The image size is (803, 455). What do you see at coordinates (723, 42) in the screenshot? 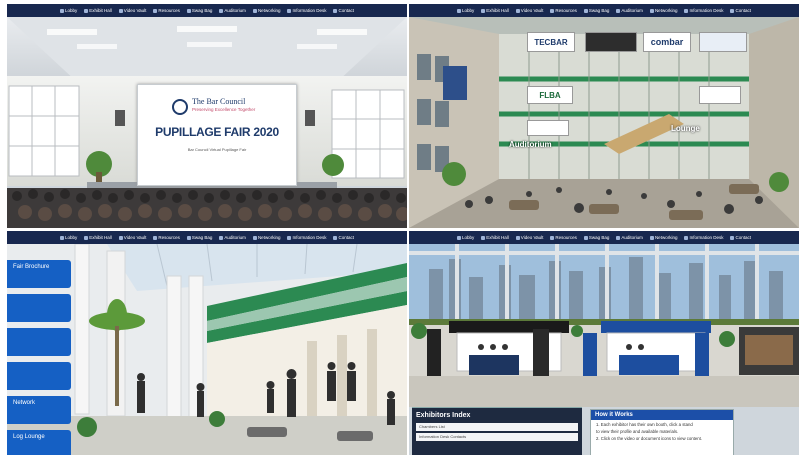
I see `lobby-banner-blue` at bounding box center [723, 42].